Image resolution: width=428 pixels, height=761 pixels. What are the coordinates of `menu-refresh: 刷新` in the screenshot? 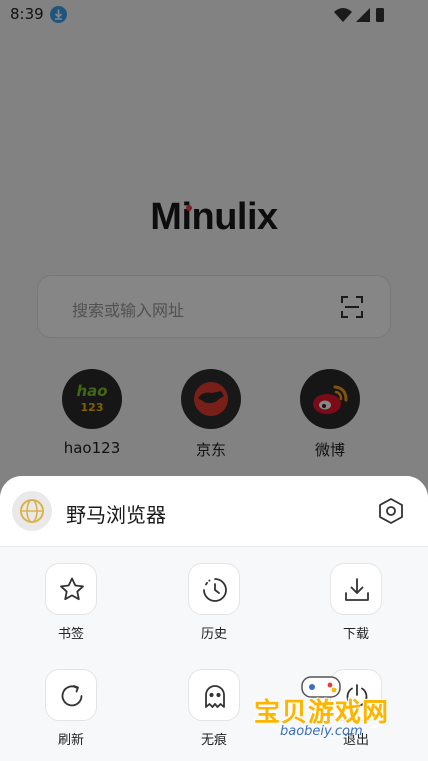 It's located at (71, 708).